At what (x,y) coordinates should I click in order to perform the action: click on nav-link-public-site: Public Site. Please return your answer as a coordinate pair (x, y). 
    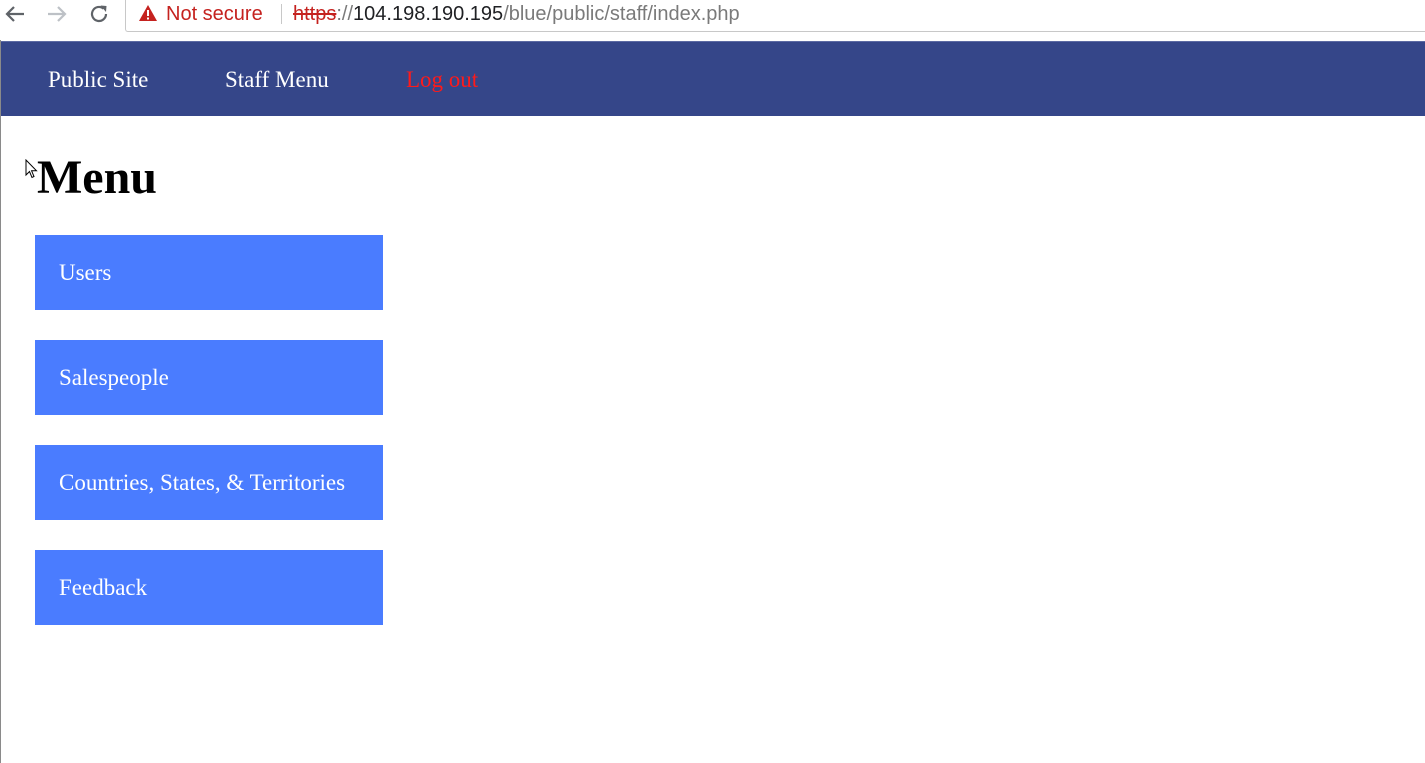
    Looking at the image, I should click on (98, 80).